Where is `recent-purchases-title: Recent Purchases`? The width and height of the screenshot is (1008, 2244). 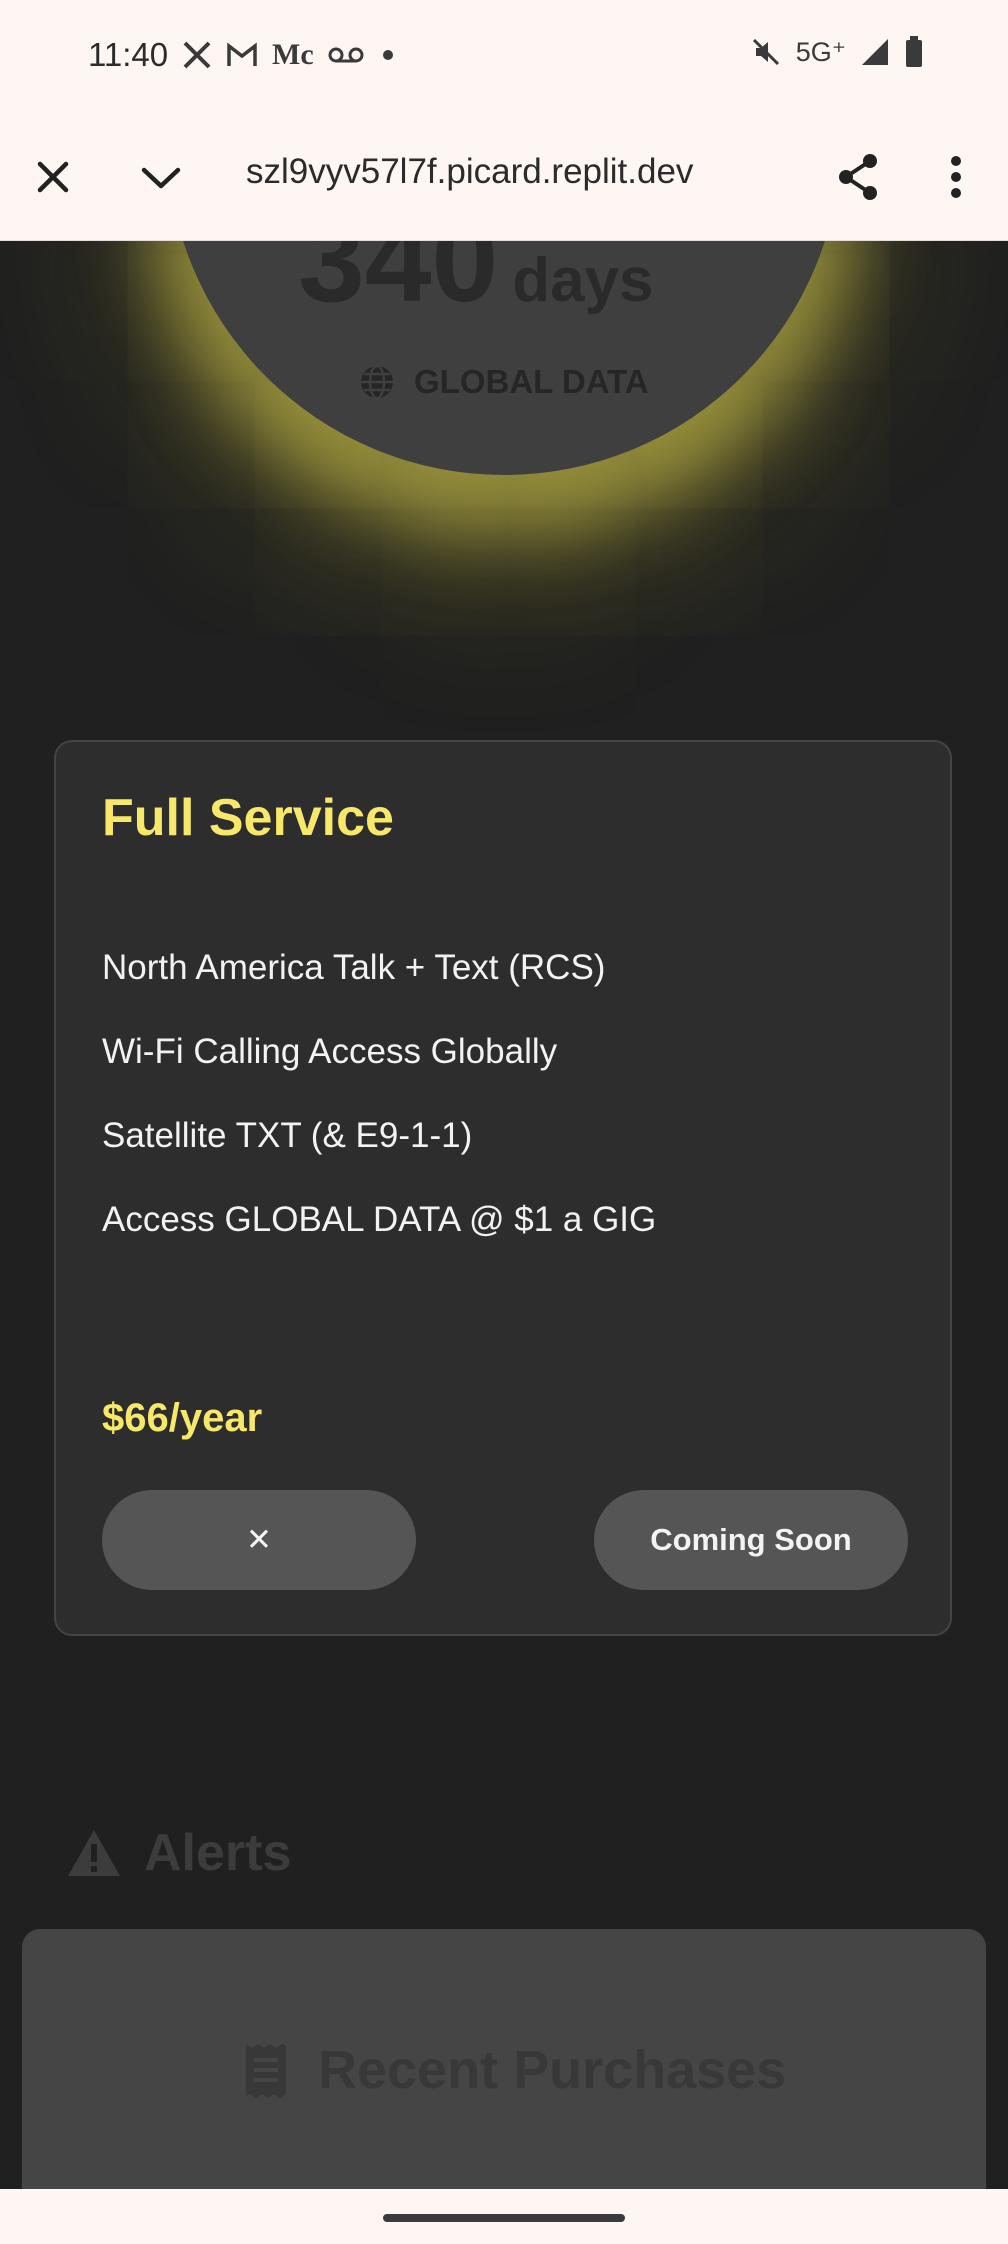
recent-purchases-title: Recent Purchases is located at coordinates (552, 2070).